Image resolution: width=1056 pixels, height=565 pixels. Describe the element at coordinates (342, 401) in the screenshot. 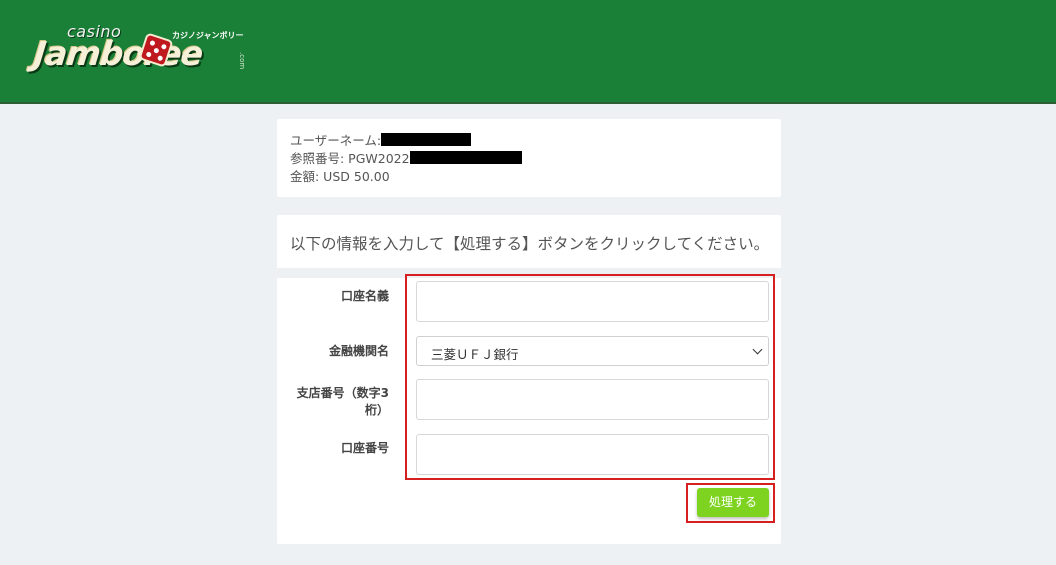

I see `branch-number-label: 支店番号（数字3桁）` at that location.